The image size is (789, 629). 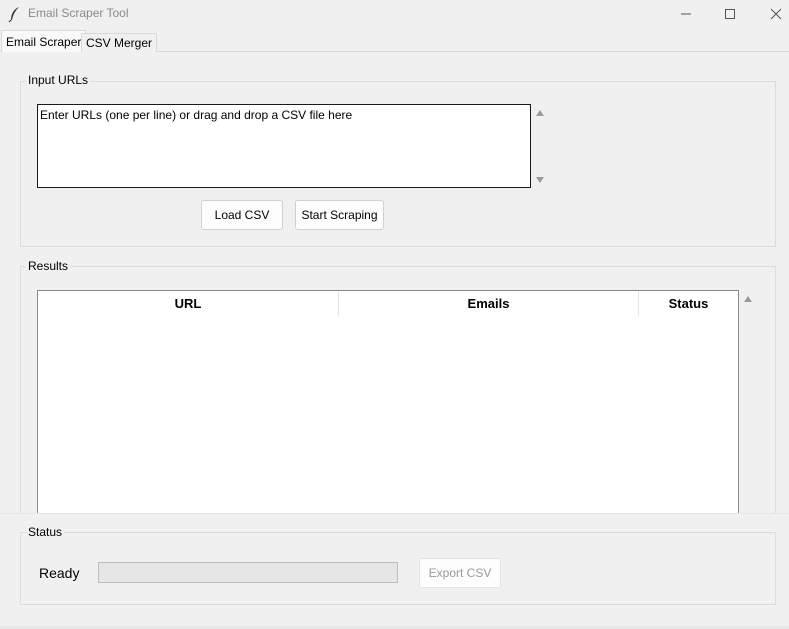 I want to click on column-header-emails: Emails, so click(x=489, y=303).